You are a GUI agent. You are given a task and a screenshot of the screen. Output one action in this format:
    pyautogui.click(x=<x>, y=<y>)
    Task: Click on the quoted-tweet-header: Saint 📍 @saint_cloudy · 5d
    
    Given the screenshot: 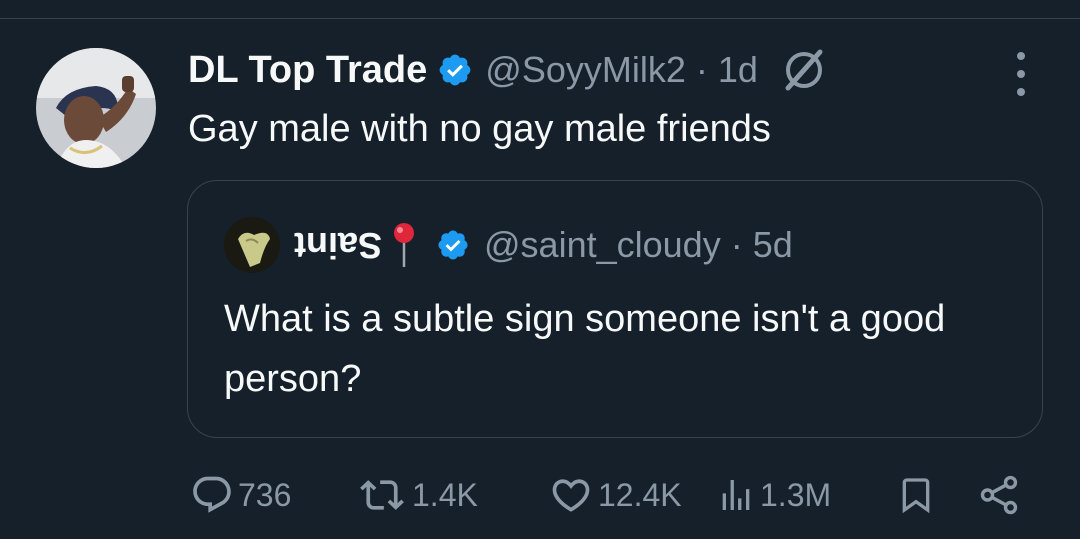 What is the action you would take?
    pyautogui.click(x=543, y=245)
    